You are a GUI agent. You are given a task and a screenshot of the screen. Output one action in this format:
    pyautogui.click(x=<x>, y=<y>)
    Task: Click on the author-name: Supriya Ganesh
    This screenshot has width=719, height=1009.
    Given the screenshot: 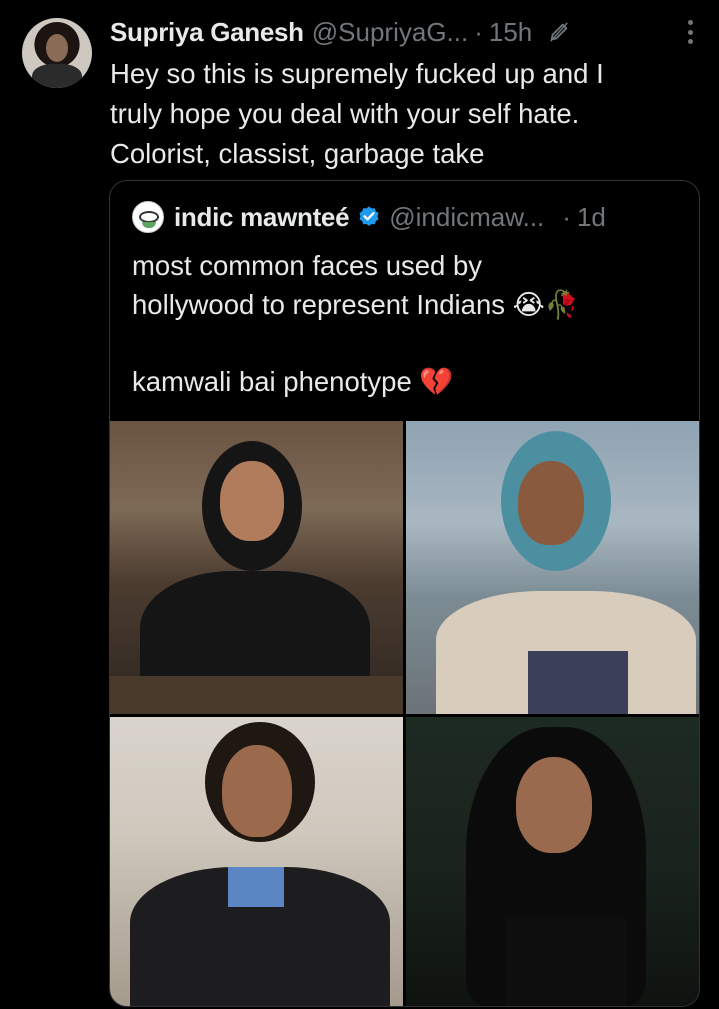 What is the action you would take?
    pyautogui.click(x=207, y=32)
    